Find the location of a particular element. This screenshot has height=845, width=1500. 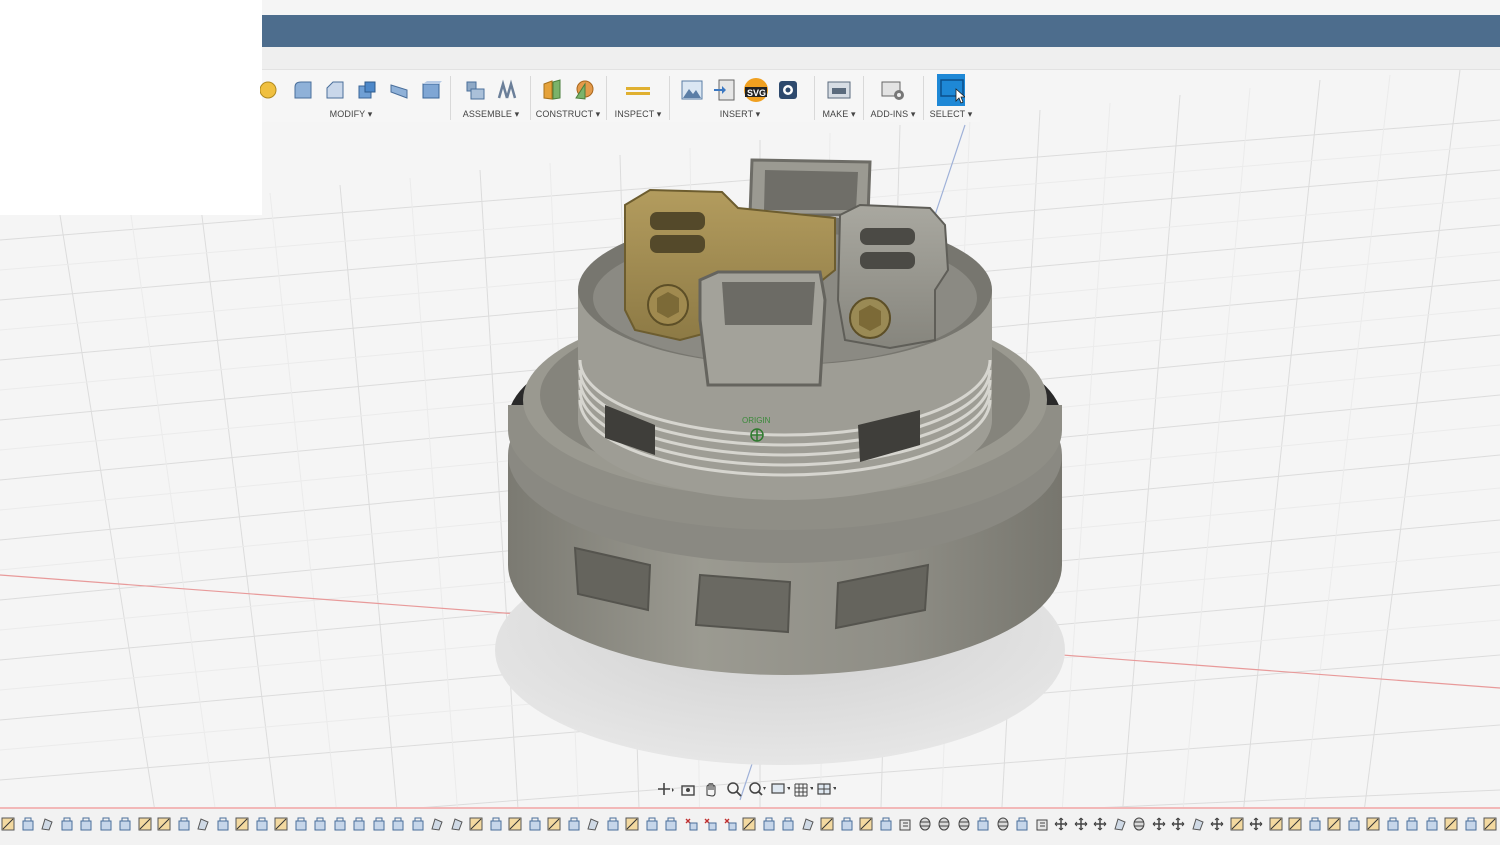

insert-dxf-icon is located at coordinates (724, 90).